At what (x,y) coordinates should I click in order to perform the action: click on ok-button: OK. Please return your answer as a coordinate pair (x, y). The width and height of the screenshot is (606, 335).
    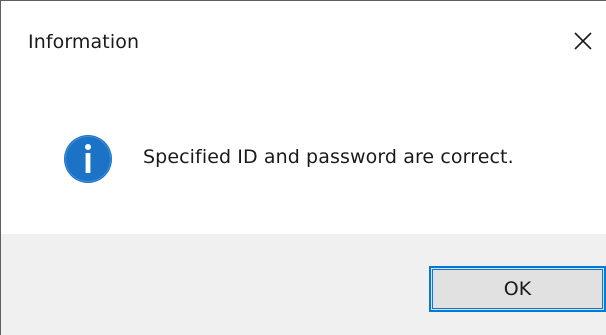
    Looking at the image, I should click on (517, 289).